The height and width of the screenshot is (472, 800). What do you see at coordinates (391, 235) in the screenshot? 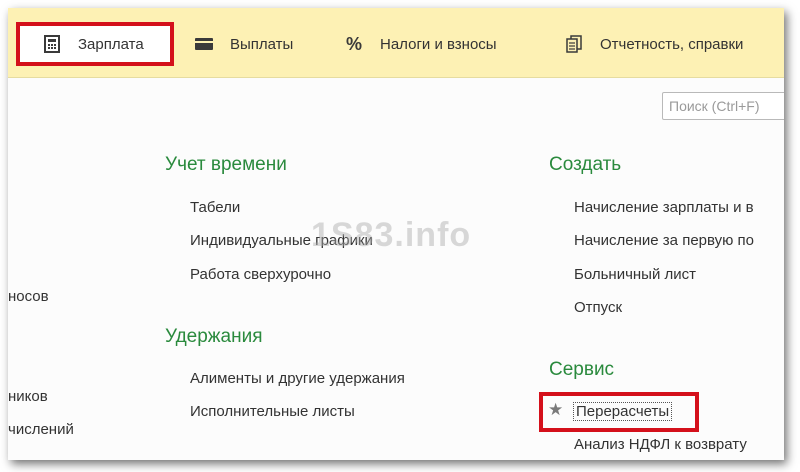
I see `watermark: 1S83.info` at bounding box center [391, 235].